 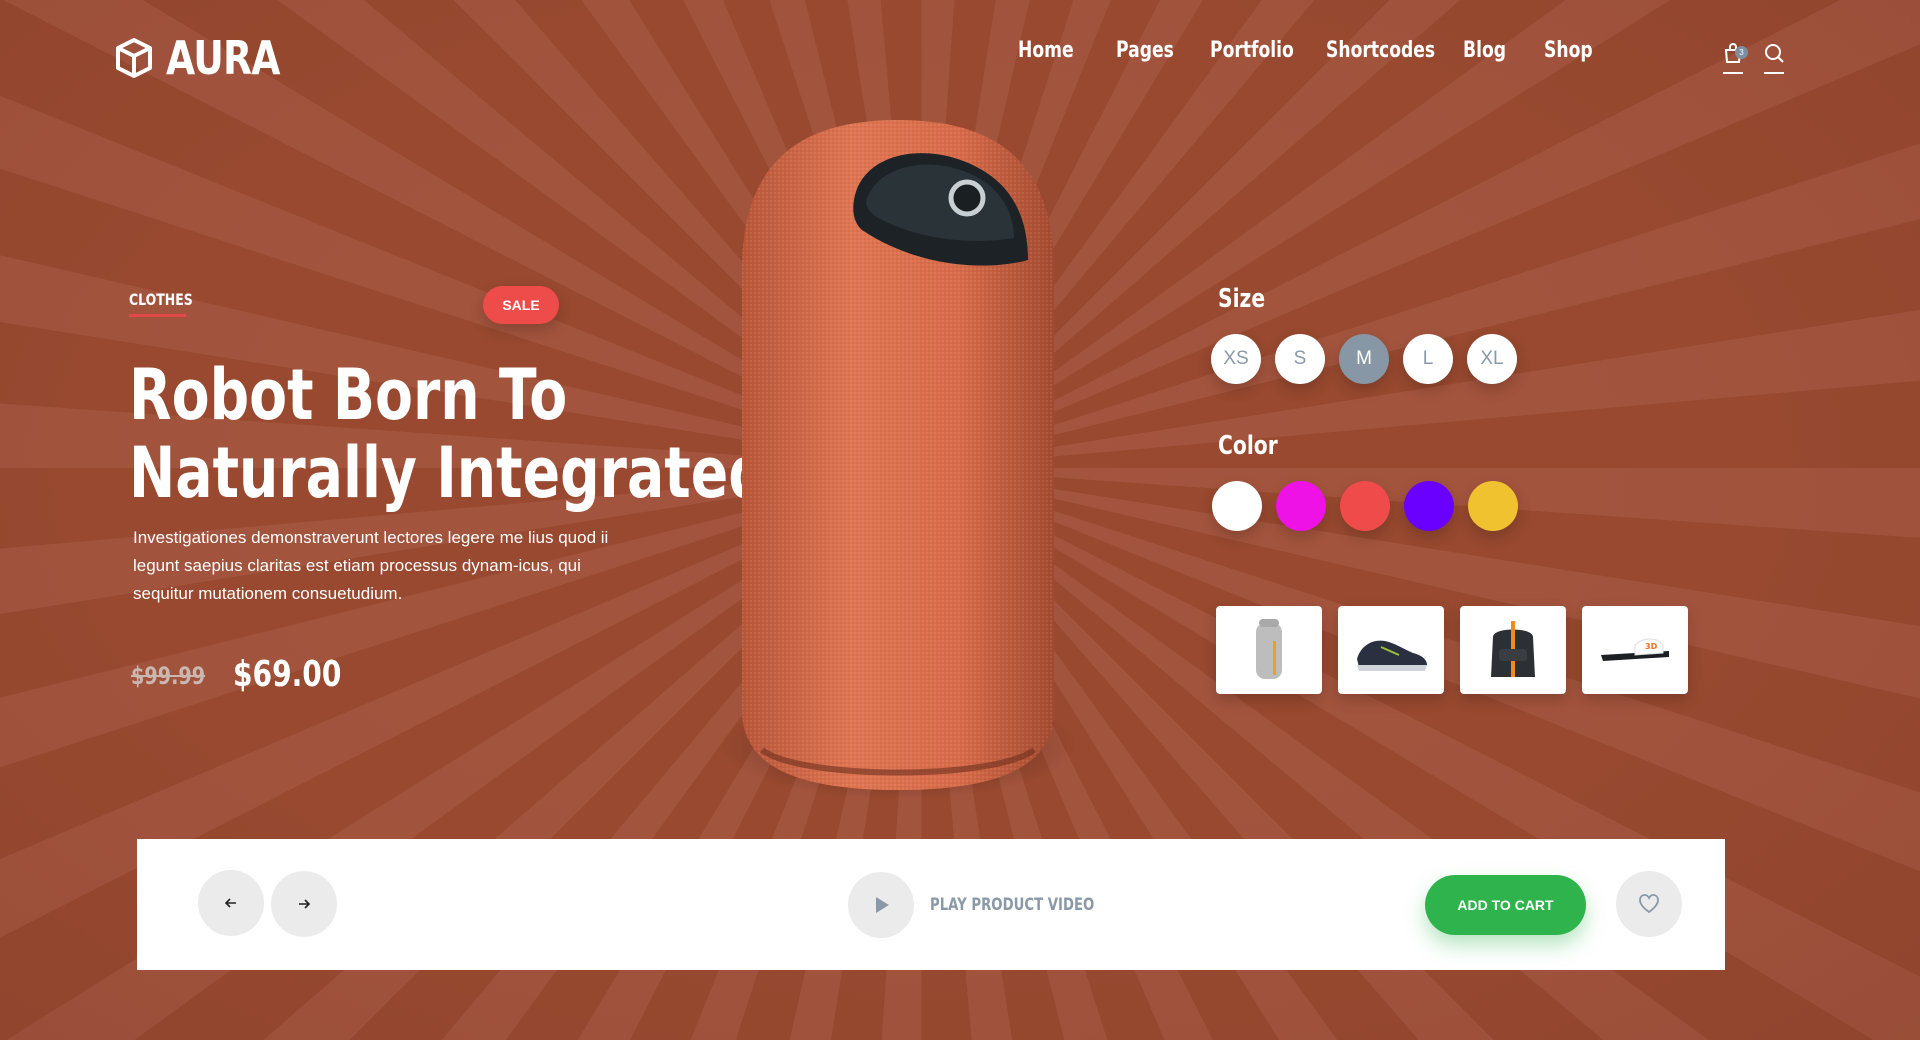 I want to click on size-option-xl: XL, so click(x=1492, y=359).